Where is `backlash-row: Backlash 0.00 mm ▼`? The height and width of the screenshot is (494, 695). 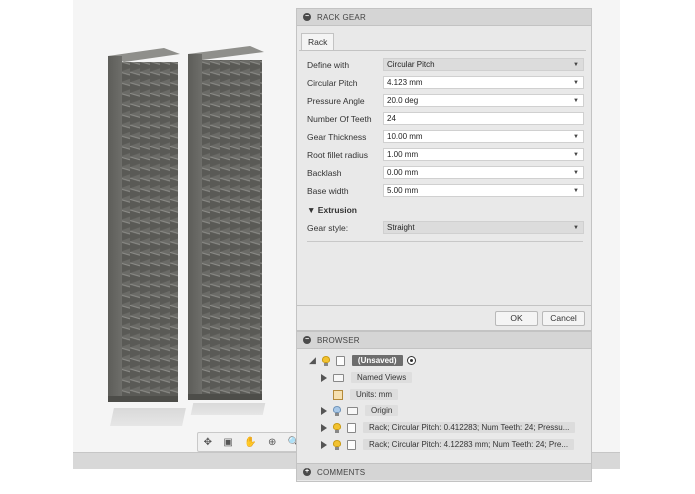 backlash-row: Backlash 0.00 mm ▼ is located at coordinates (444, 173).